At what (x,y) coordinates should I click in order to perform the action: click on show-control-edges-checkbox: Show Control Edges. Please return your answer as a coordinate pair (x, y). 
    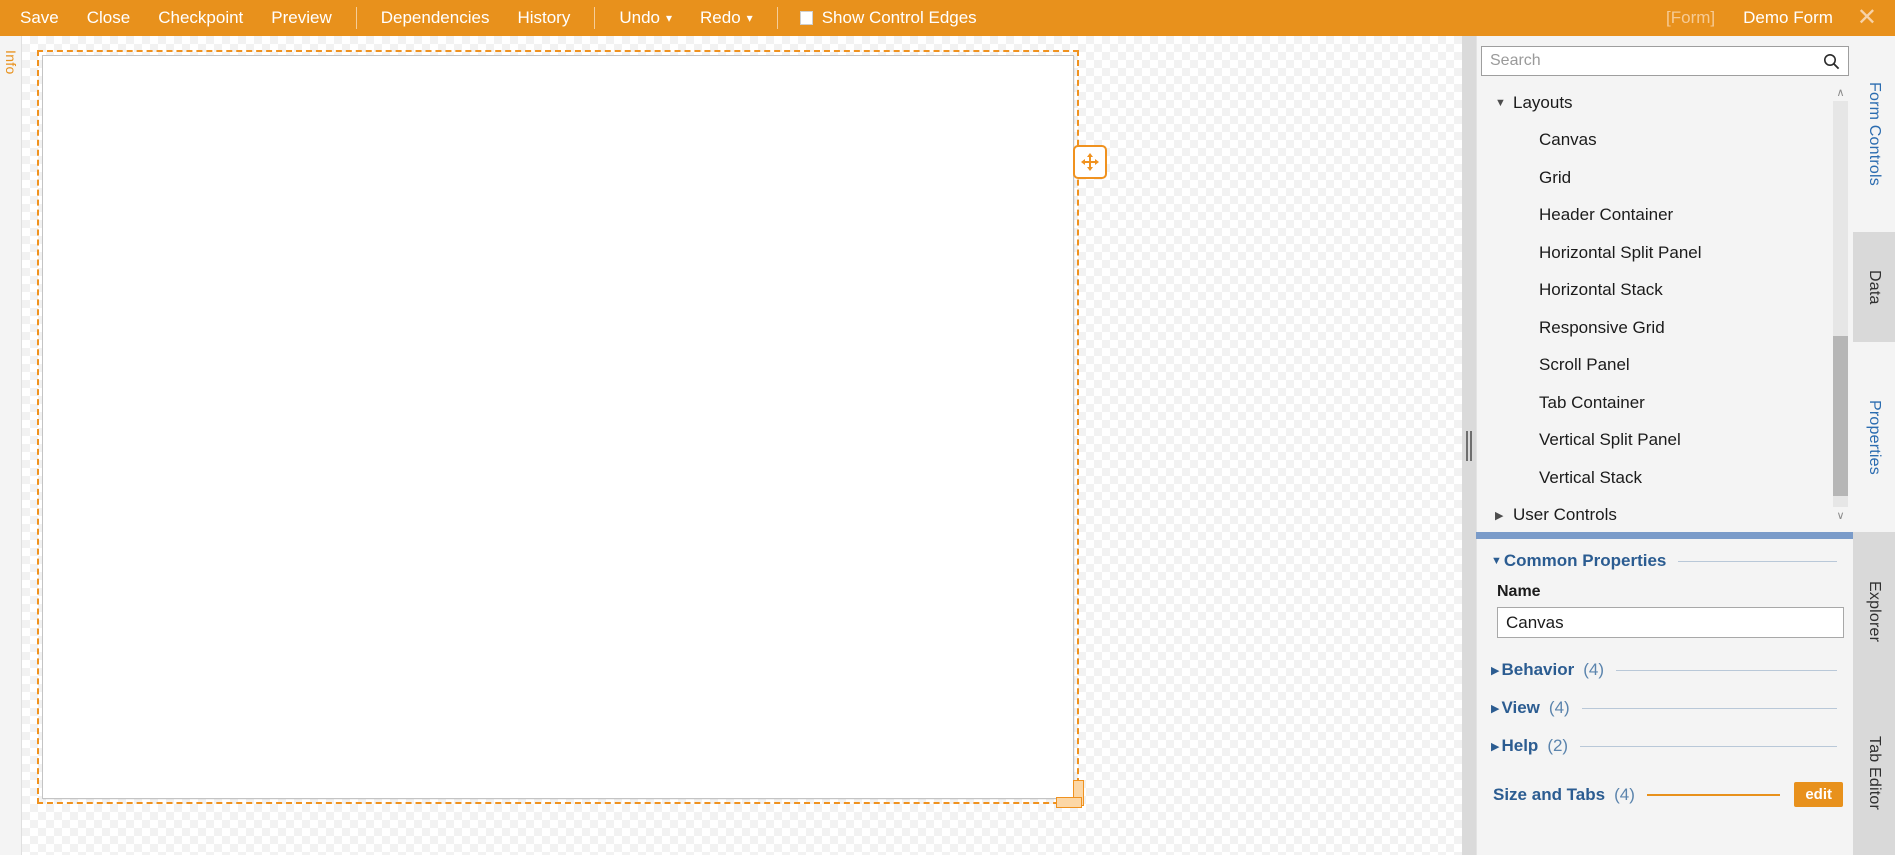
    Looking at the image, I should click on (888, 18).